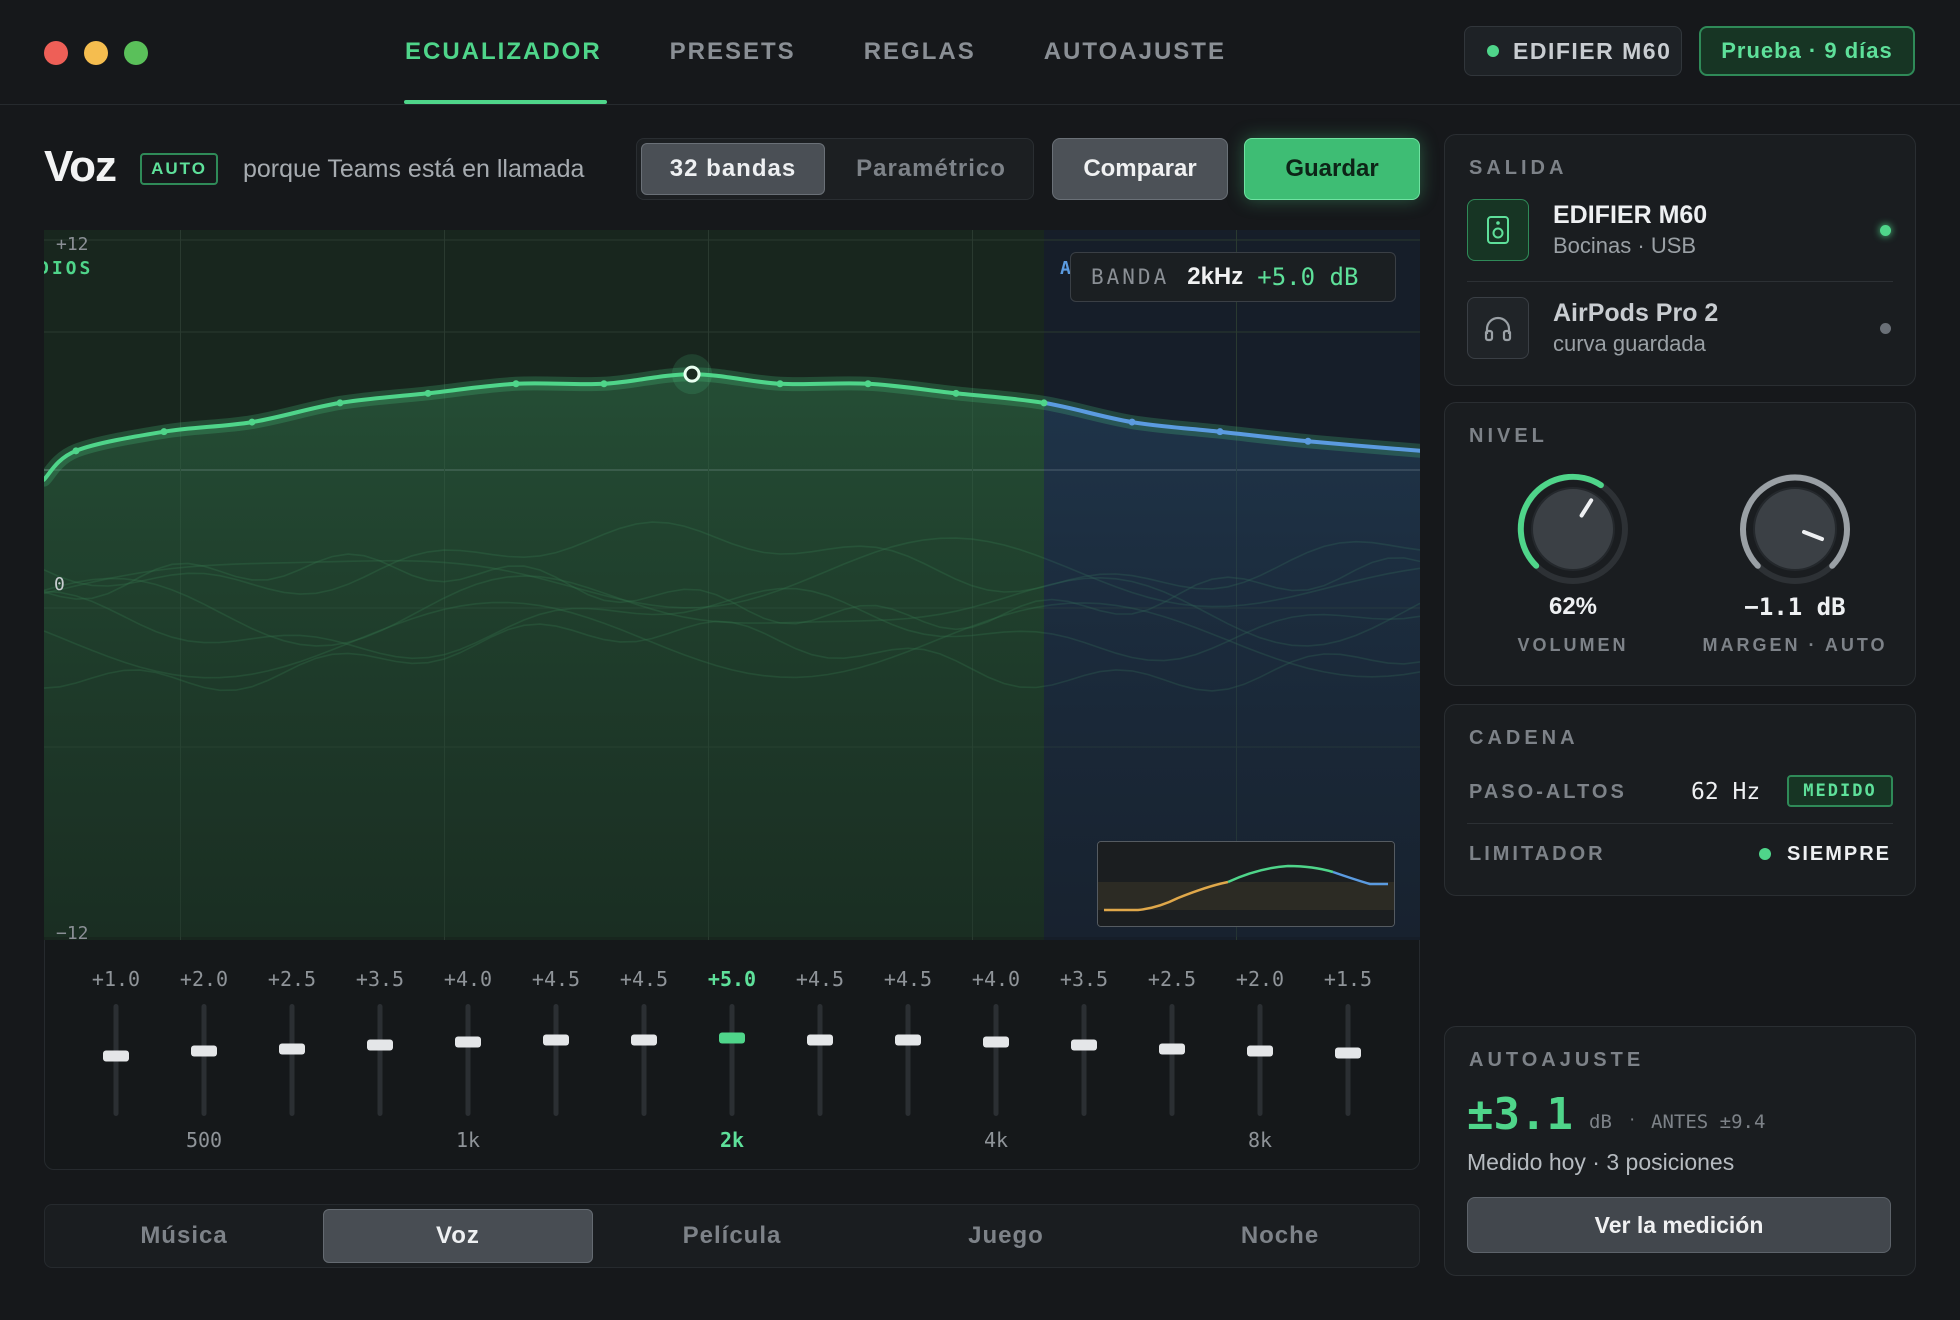  What do you see at coordinates (1280, 1236) in the screenshot?
I see `preset-noche-button: Noche` at bounding box center [1280, 1236].